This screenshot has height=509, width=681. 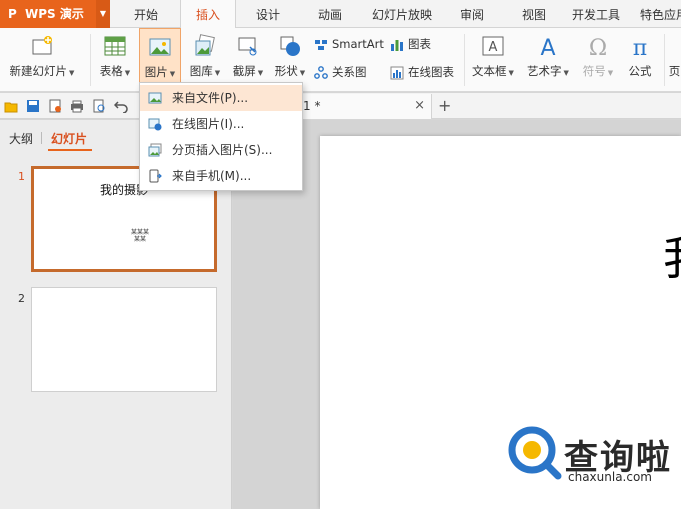 I want to click on smartart-label: SmartArt, so click(x=358, y=44).